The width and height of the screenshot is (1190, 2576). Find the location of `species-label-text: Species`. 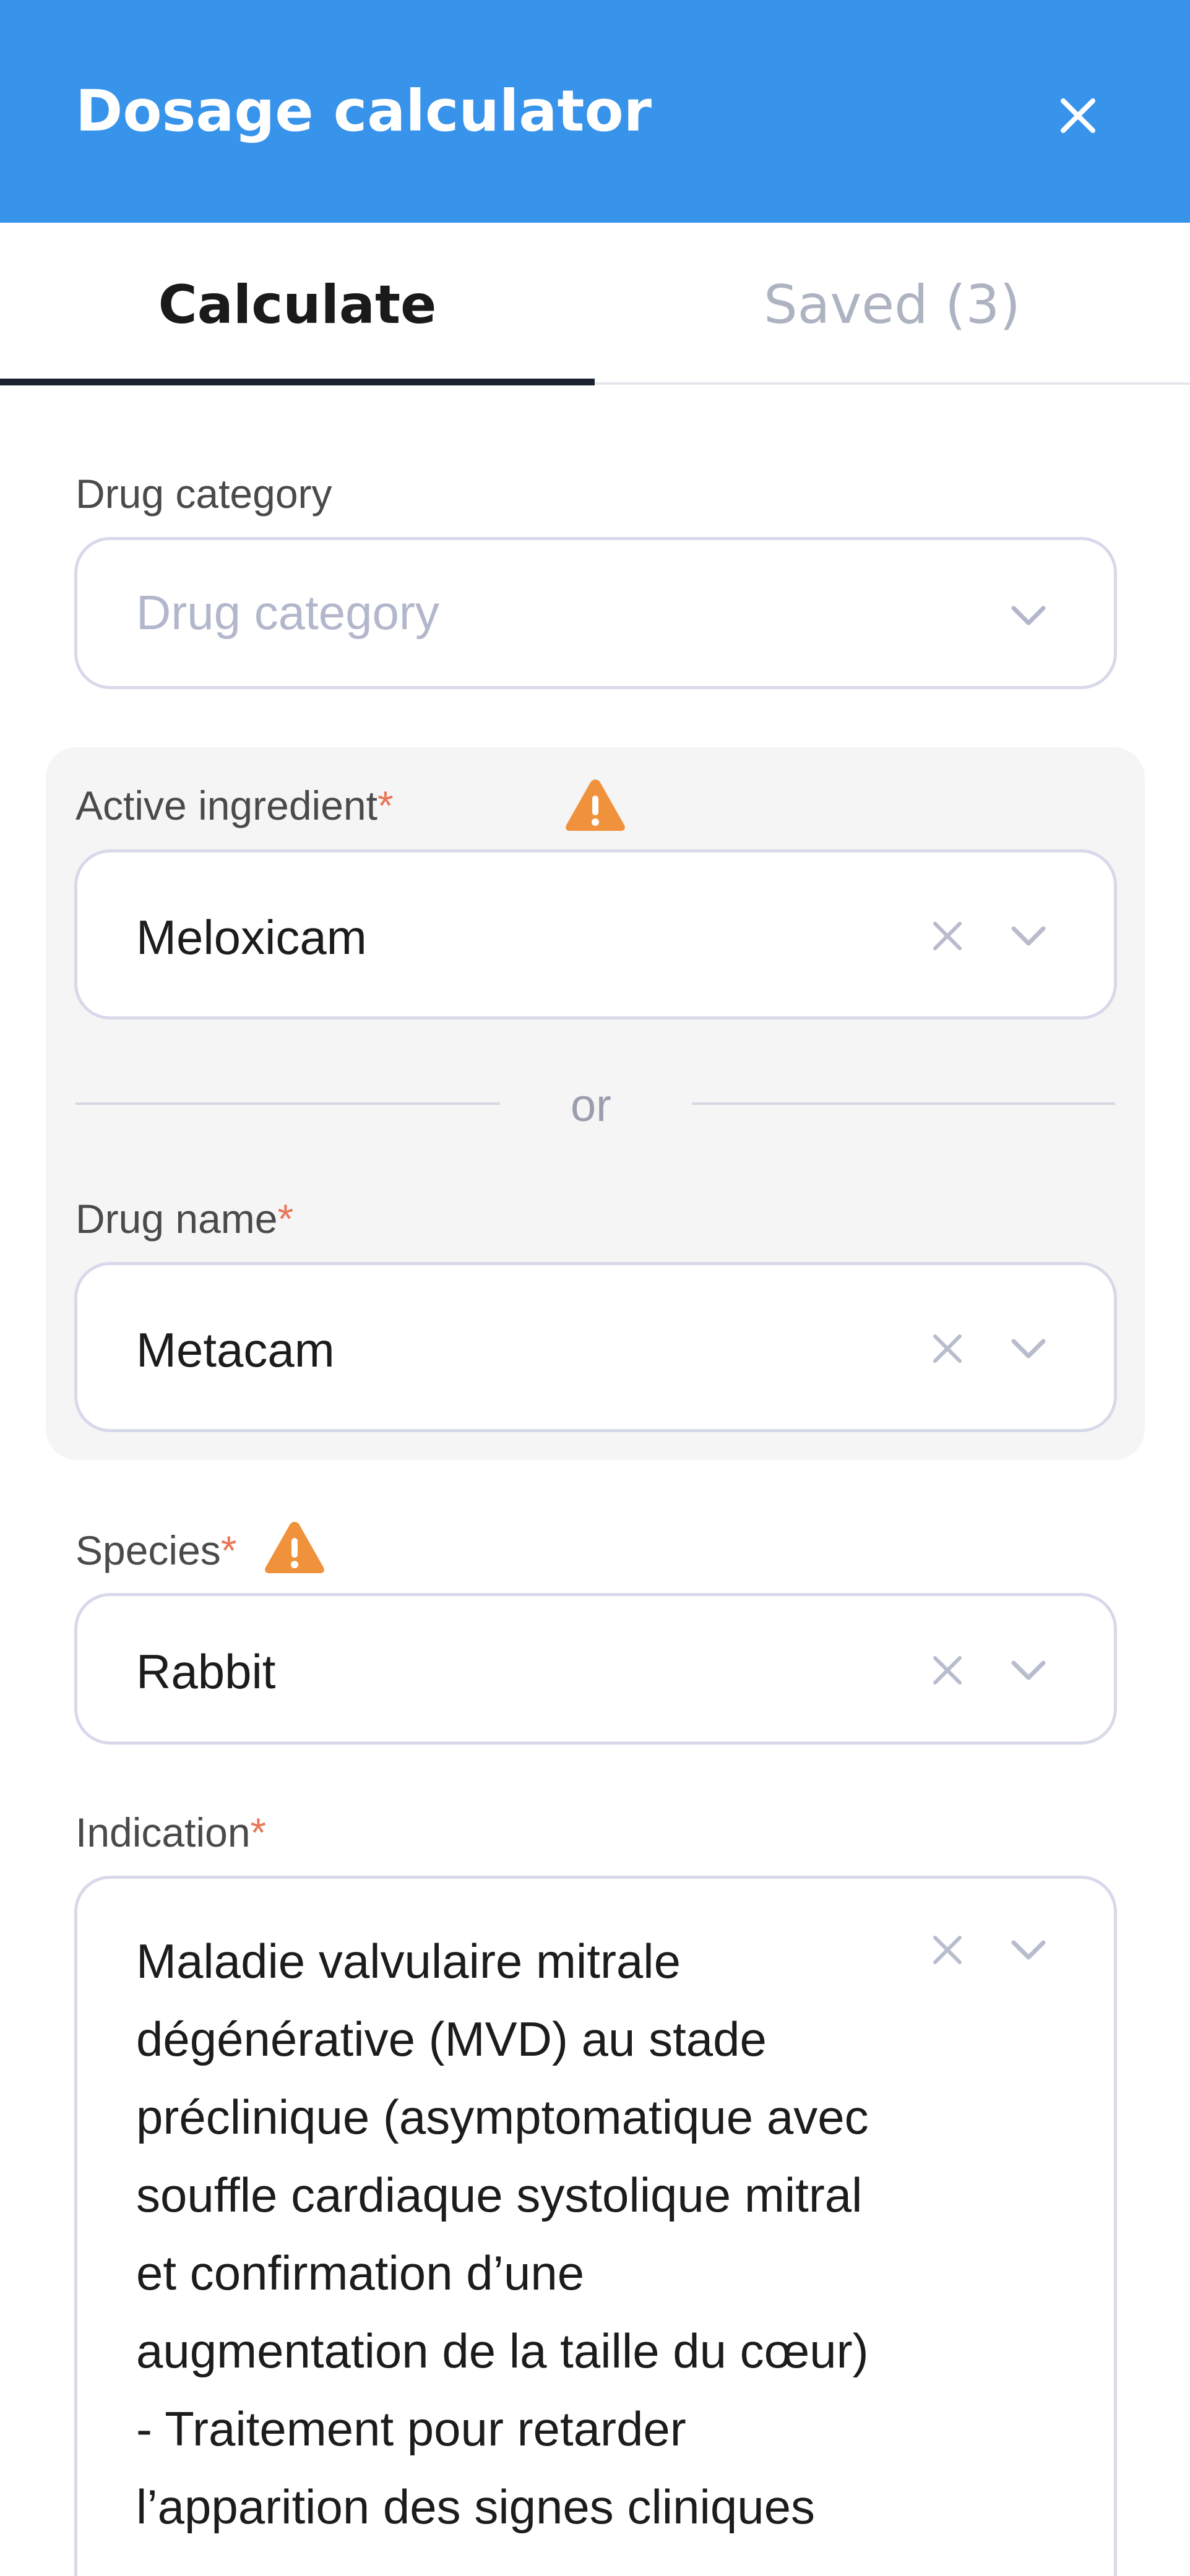

species-label-text: Species is located at coordinates (148, 1550).